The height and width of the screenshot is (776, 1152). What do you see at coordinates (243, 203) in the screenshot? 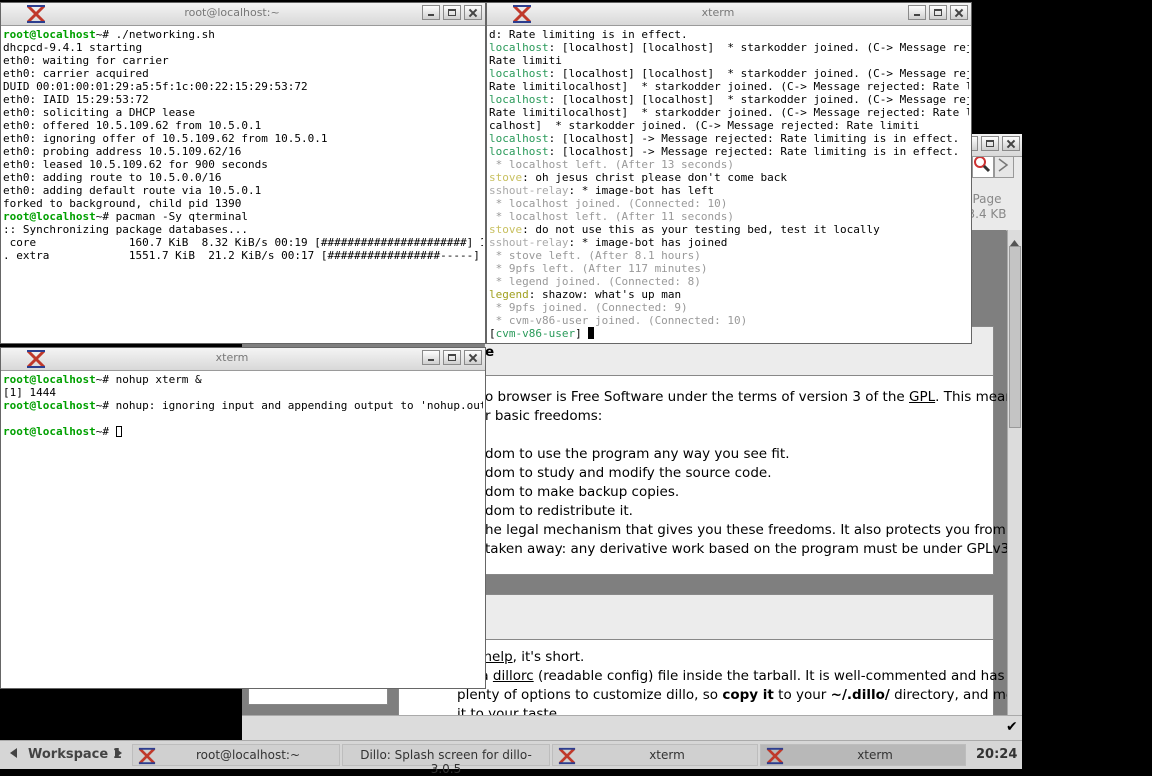
I see `terminal-line: forked to background, child pid 1390` at bounding box center [243, 203].